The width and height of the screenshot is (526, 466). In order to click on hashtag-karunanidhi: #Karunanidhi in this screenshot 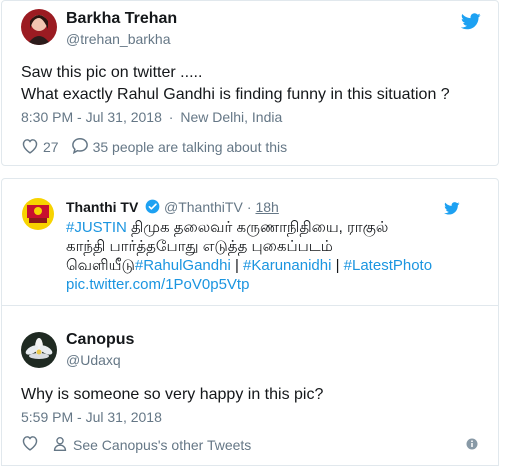, I will do `click(287, 265)`.